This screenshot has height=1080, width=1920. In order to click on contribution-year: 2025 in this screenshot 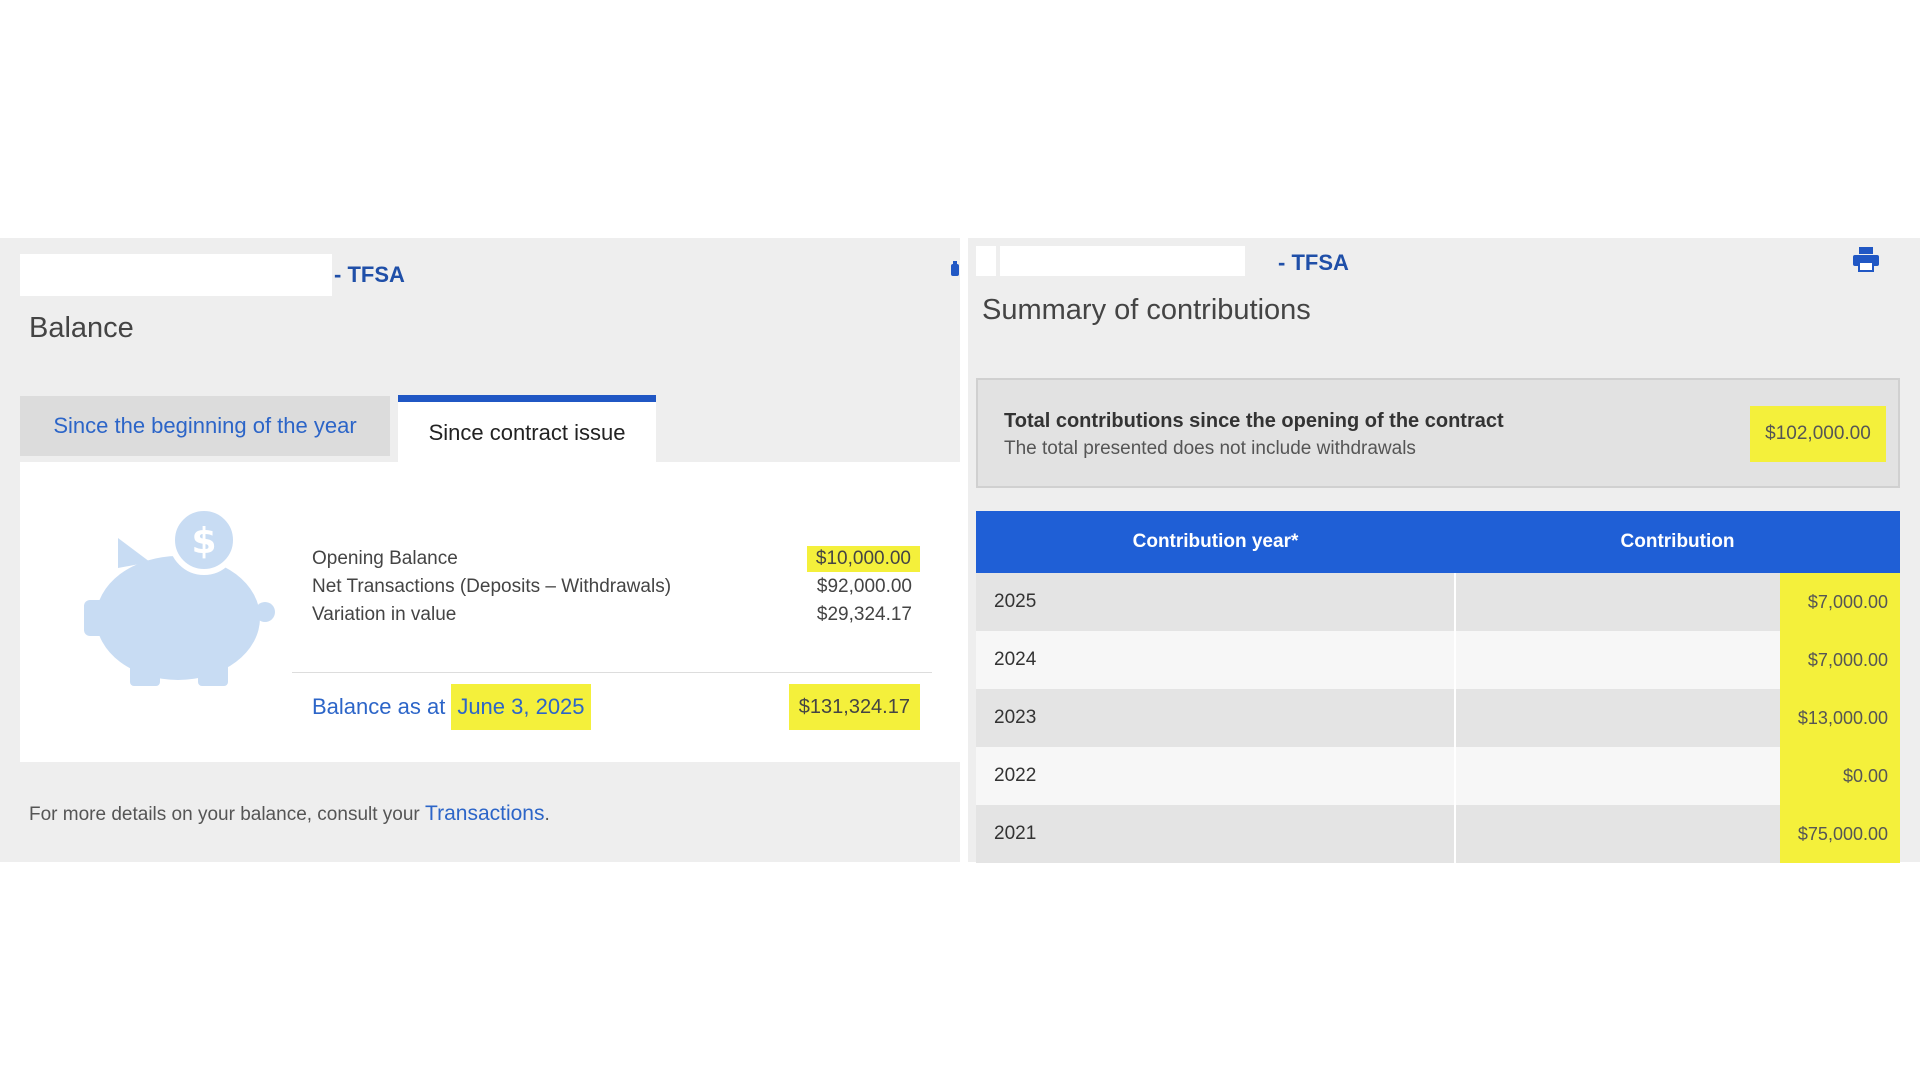, I will do `click(1216, 602)`.